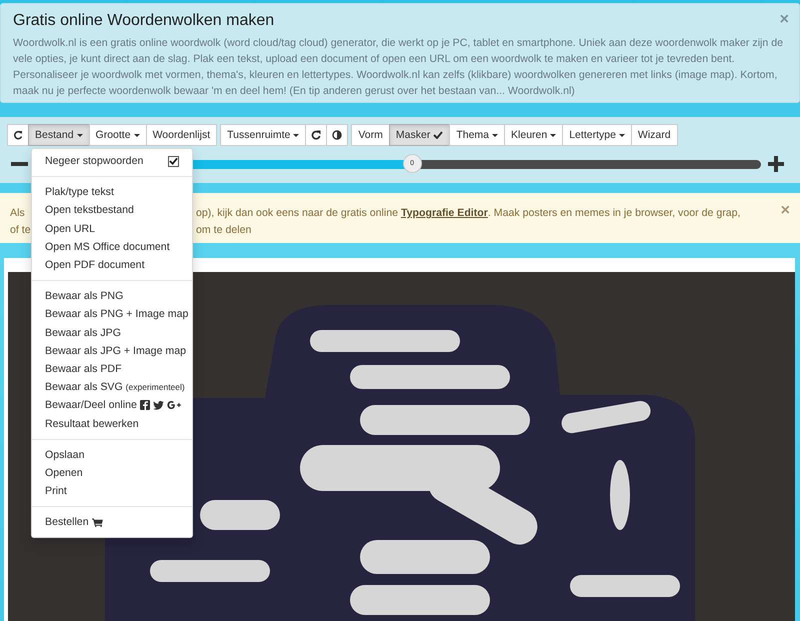 The height and width of the screenshot is (621, 800). What do you see at coordinates (112, 423) in the screenshot?
I see `menu-item: Resultaat bewerken` at bounding box center [112, 423].